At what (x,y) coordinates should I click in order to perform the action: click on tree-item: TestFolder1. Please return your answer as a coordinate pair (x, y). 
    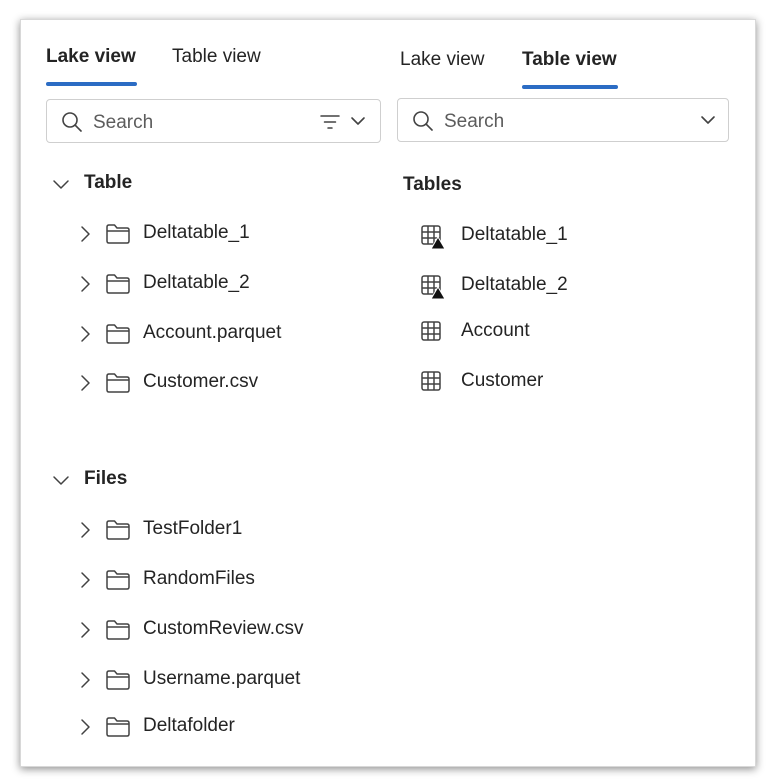
    Looking at the image, I should click on (213, 530).